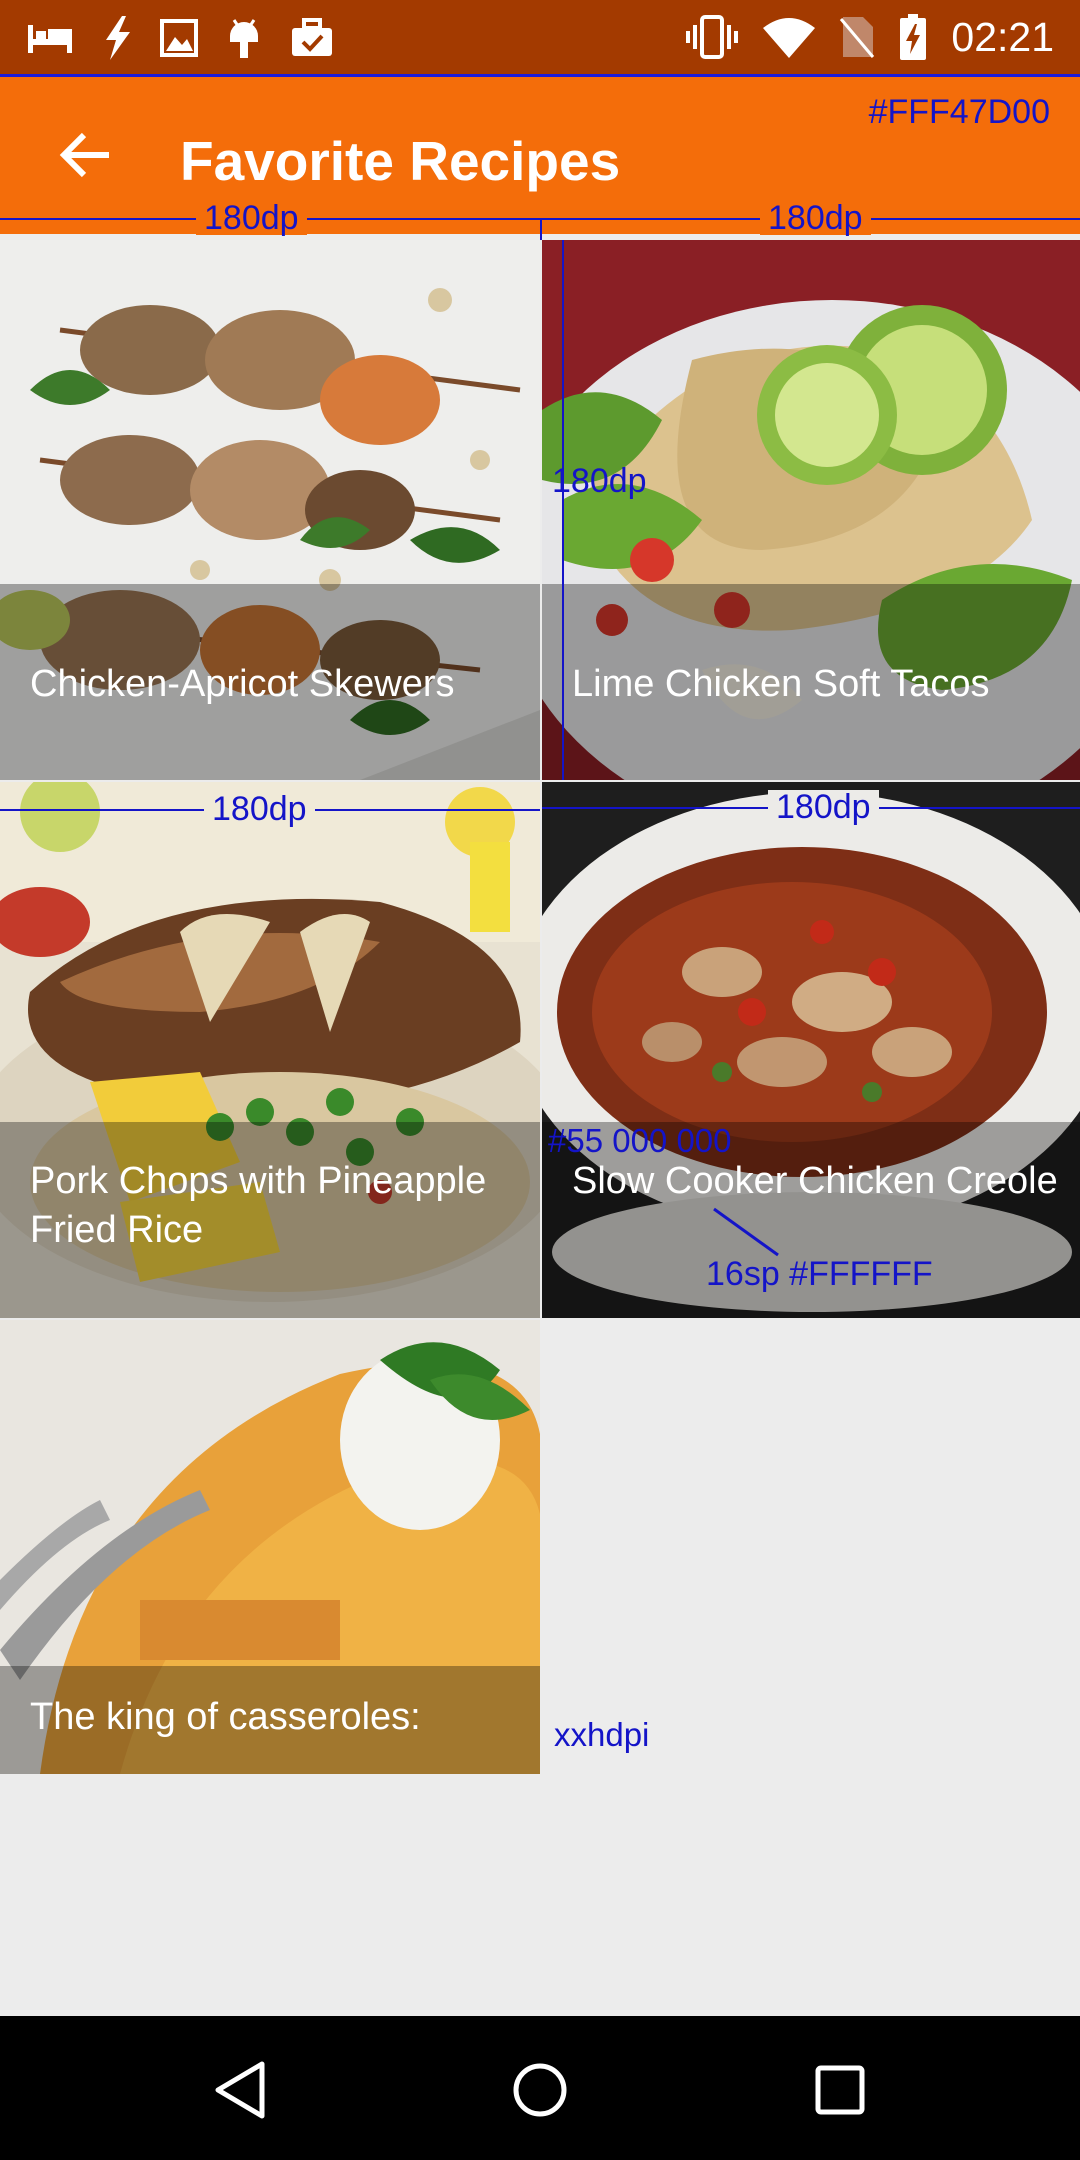  Describe the element at coordinates (602, 1734) in the screenshot. I see `annotation-density: xxhdpi` at that location.